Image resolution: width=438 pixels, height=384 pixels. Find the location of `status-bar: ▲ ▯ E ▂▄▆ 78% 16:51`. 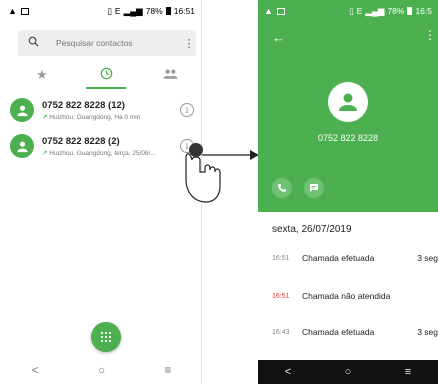

status-bar: ▲ ▯ E ▂▄▆ 78% 16:51 is located at coordinates (101, 11).